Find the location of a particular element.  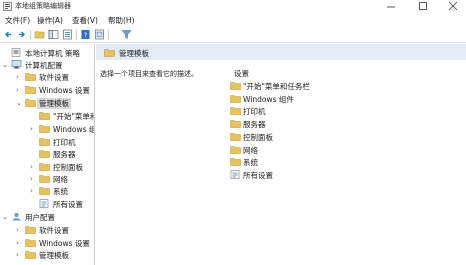

details-header-title: 管理模板 is located at coordinates (134, 53).